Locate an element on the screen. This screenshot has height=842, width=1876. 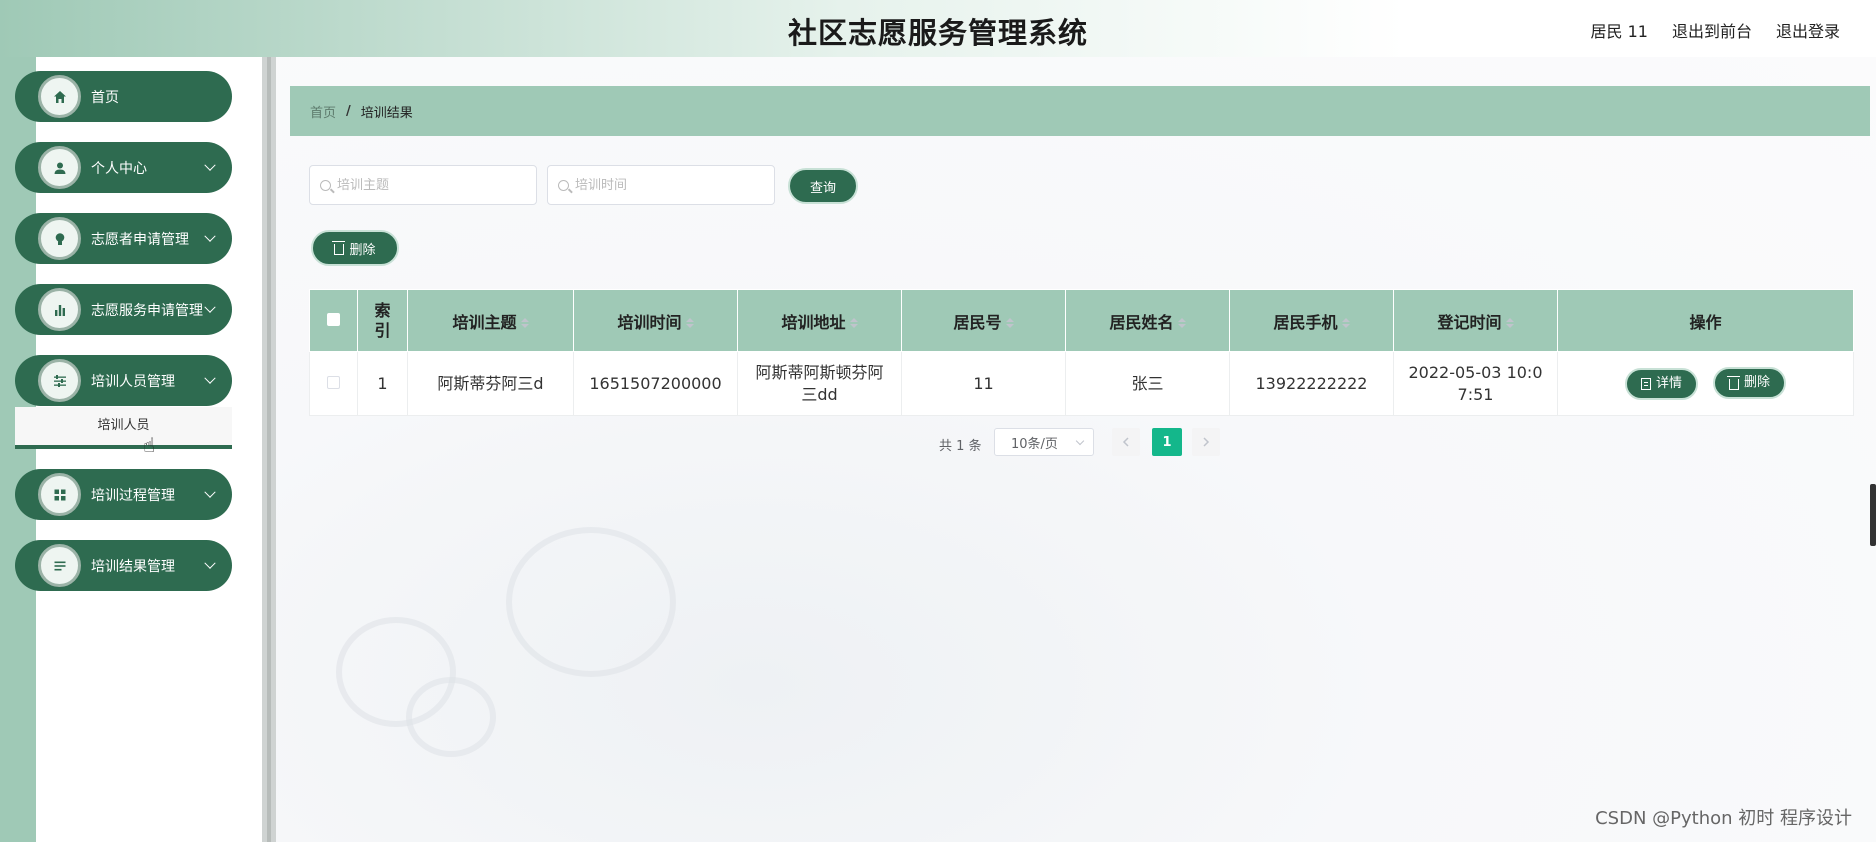
page-scrollbar-thumb is located at coordinates (1873, 515).